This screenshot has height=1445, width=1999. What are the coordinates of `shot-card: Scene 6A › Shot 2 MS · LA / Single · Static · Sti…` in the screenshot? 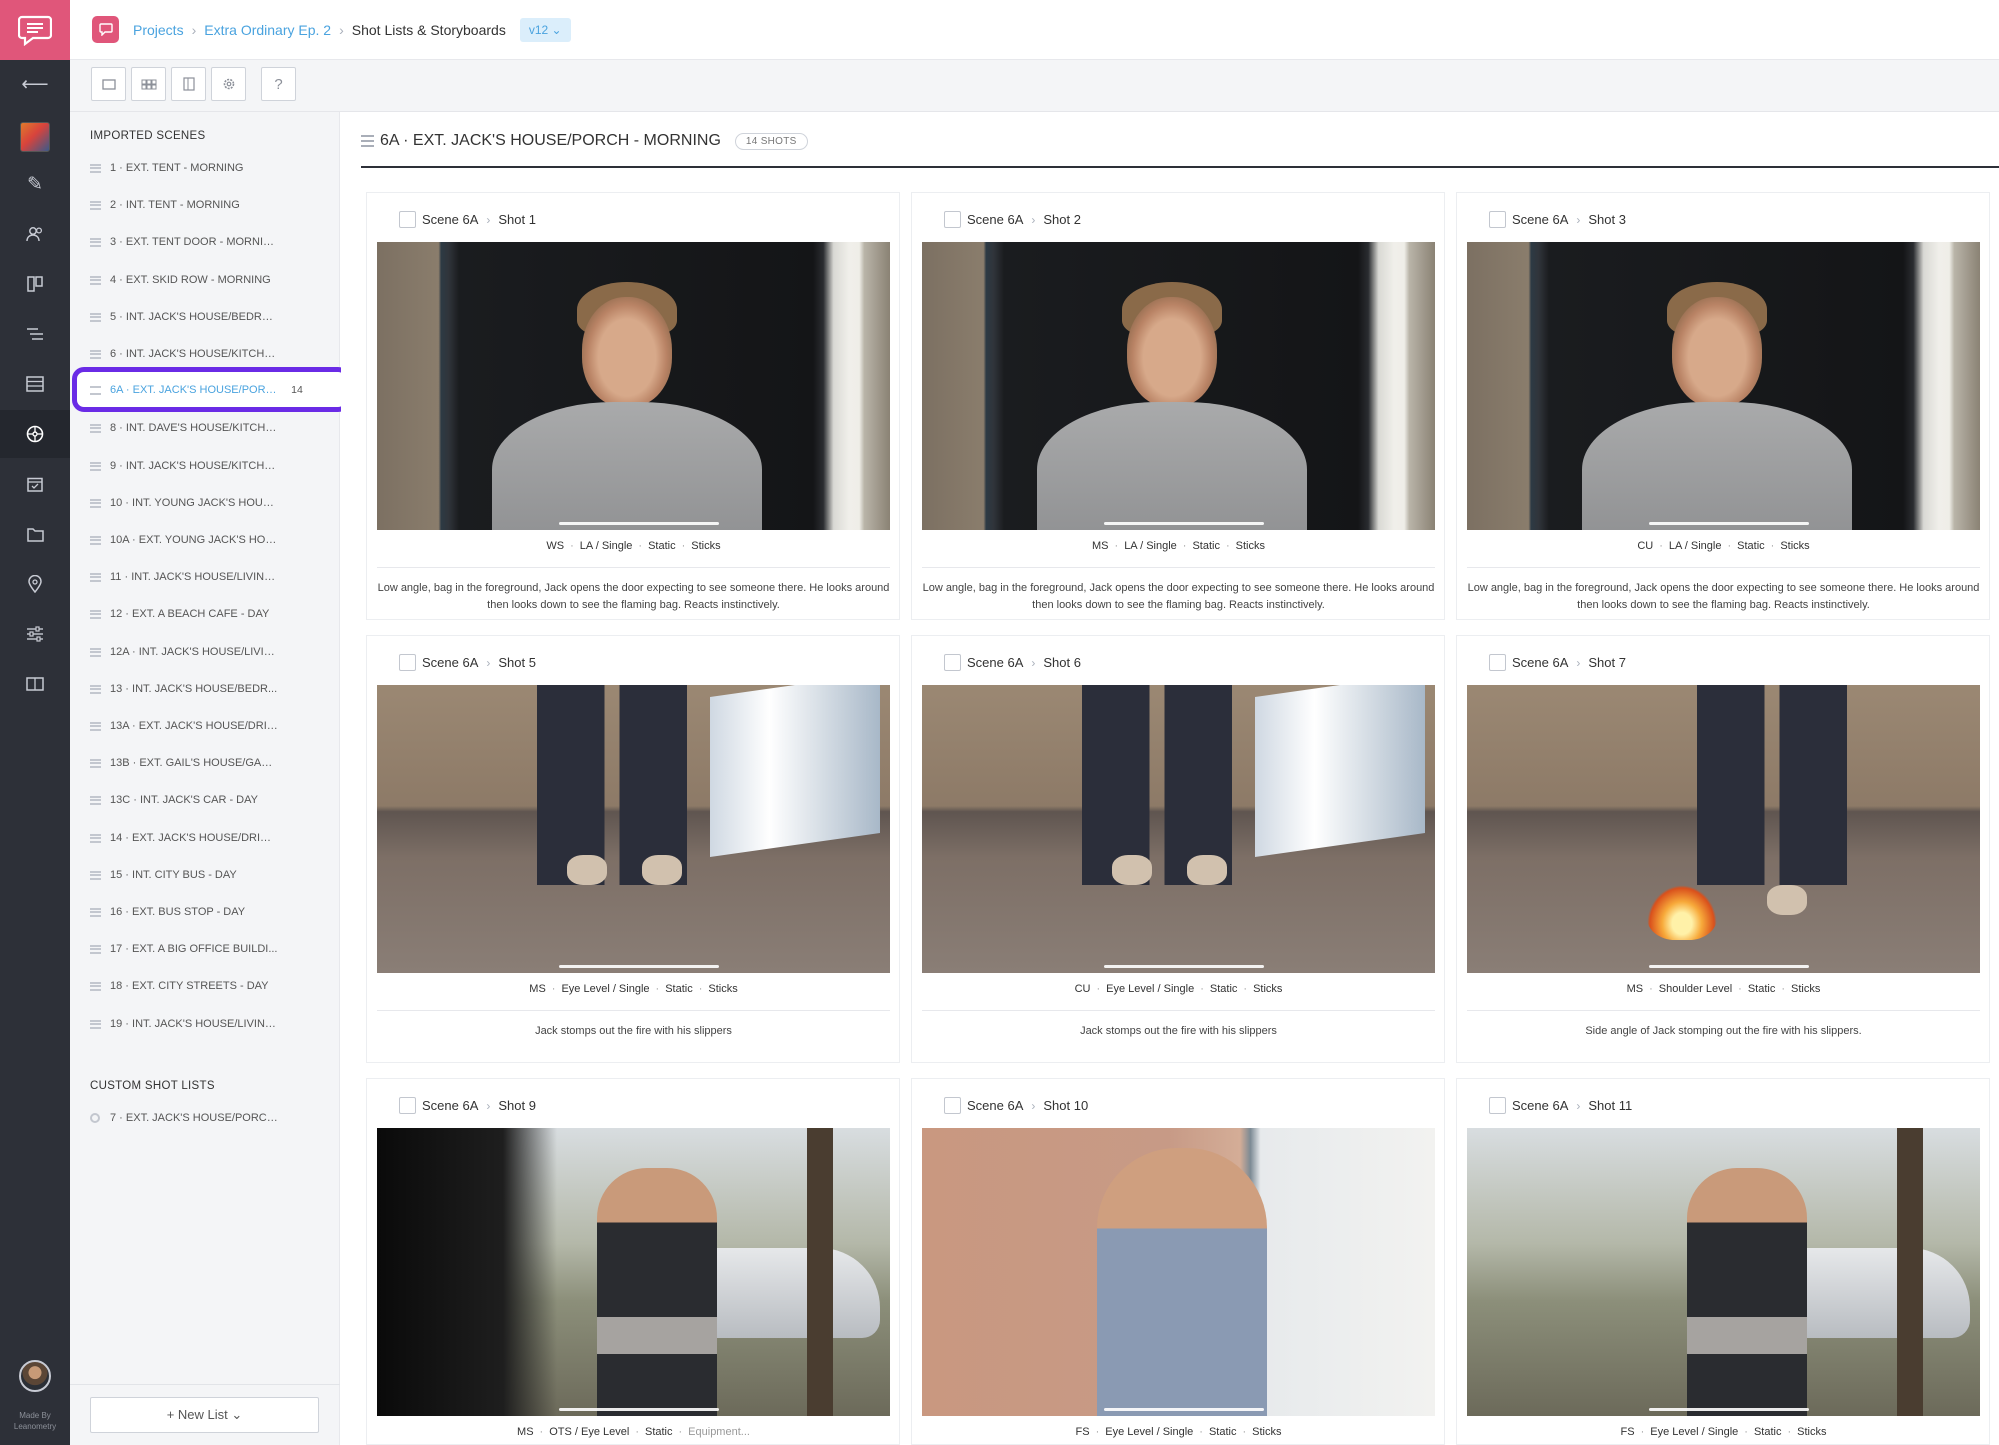 It's located at (1178, 406).